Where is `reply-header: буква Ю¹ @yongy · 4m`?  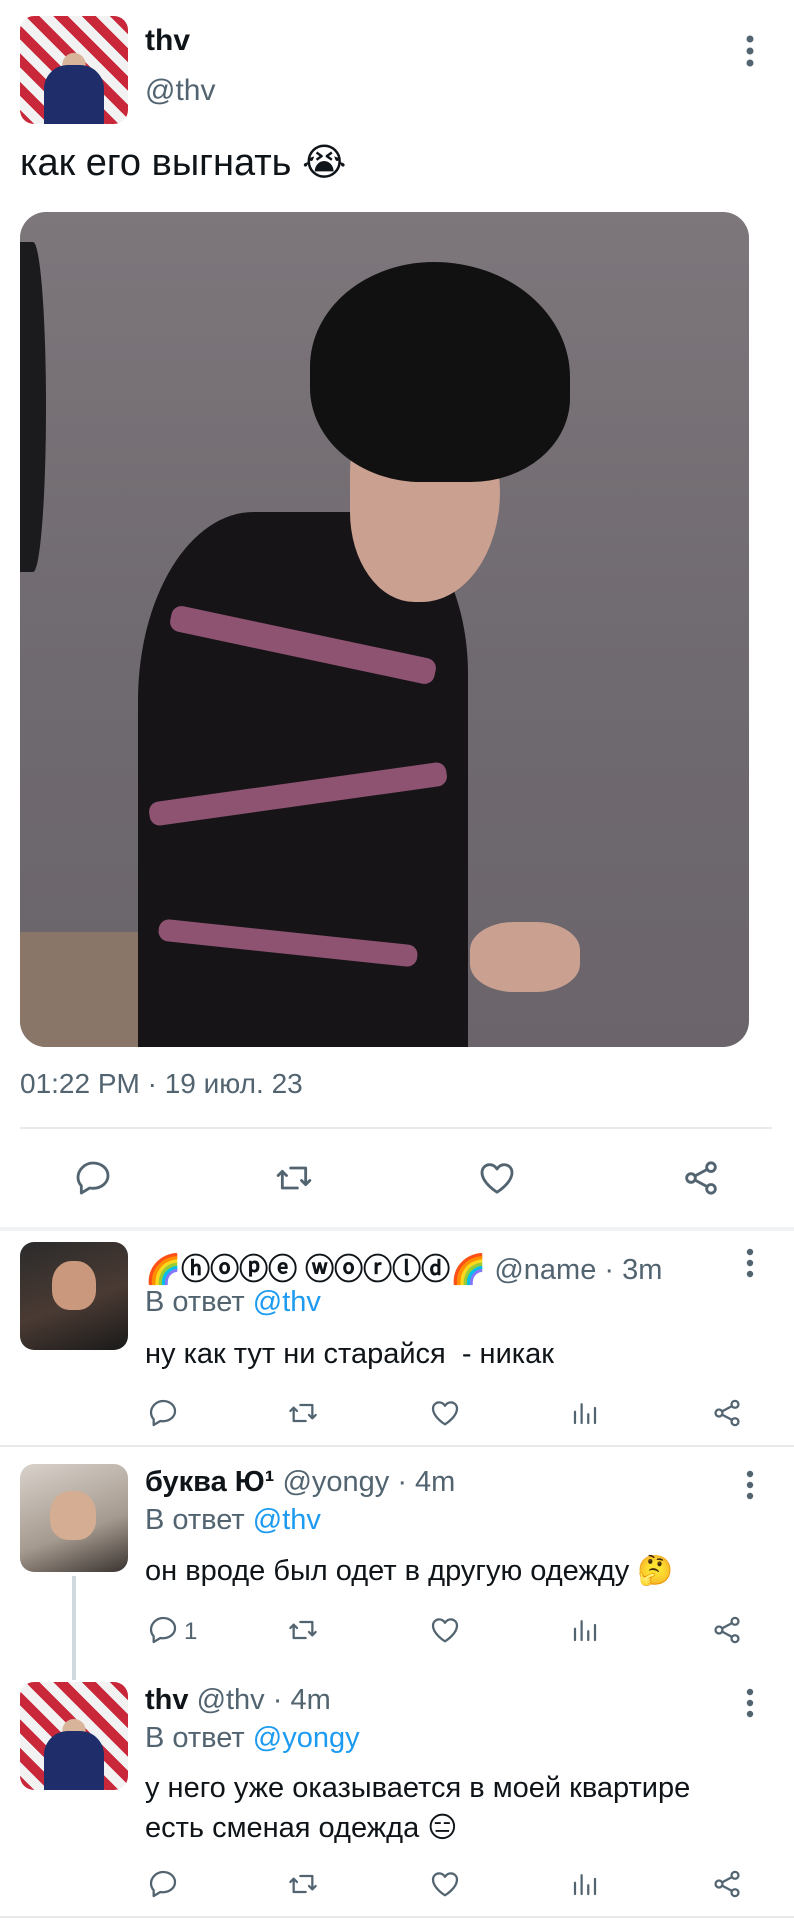 reply-header: буква Ю¹ @yongy · 4m is located at coordinates (300, 1482).